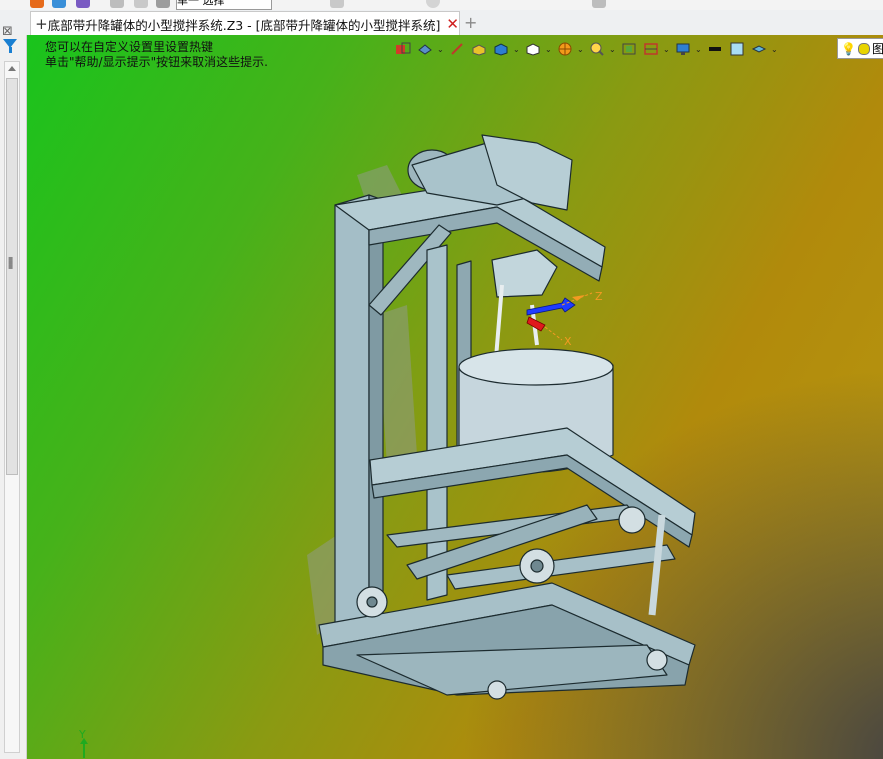 This screenshot has height=759, width=883. Describe the element at coordinates (599, 4) in the screenshot. I see `settings-icon` at that location.